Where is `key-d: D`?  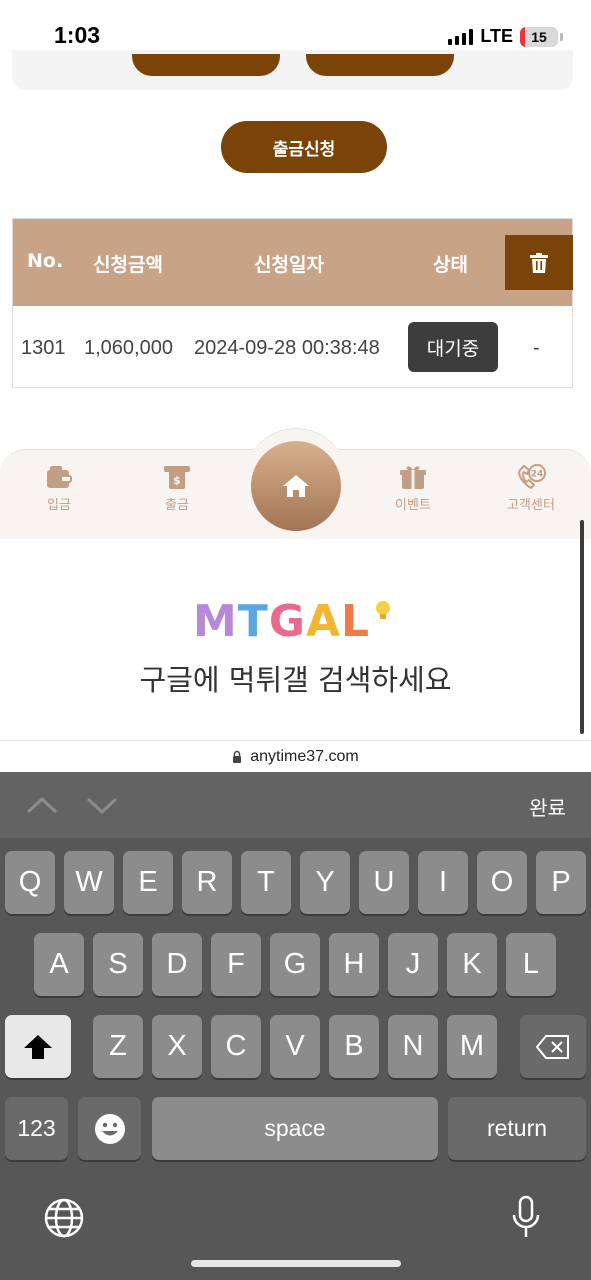 key-d: D is located at coordinates (177, 964).